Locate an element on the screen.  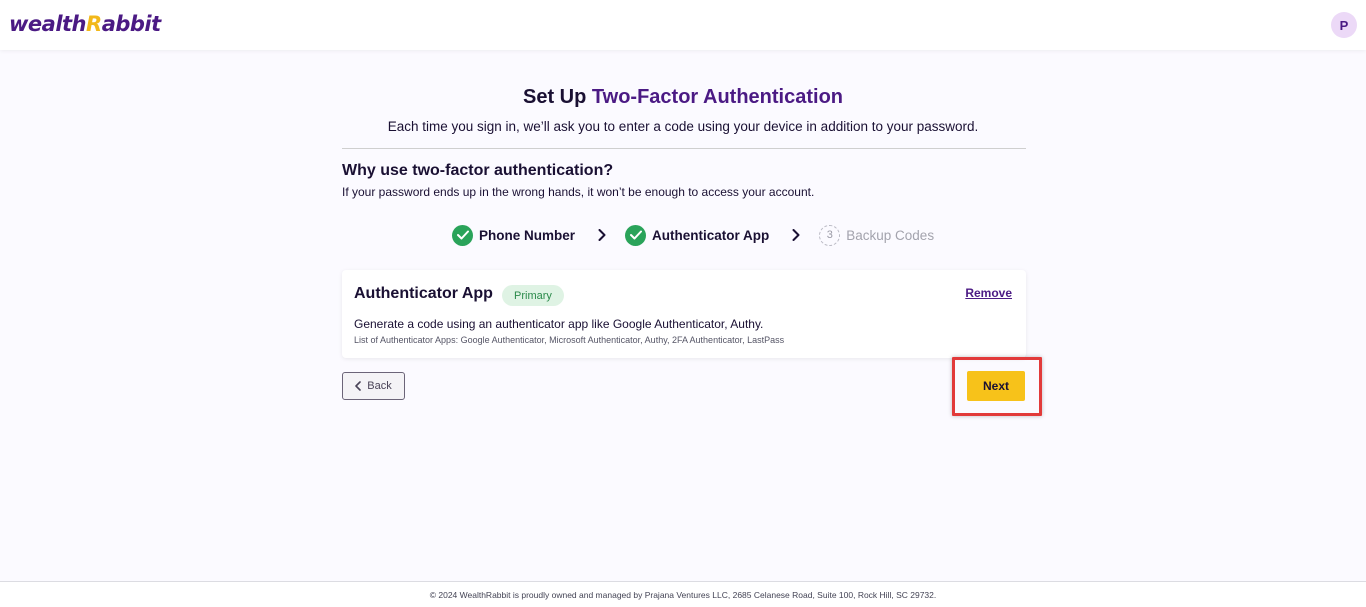
wealthrabbit-logo: wealthRabbit is located at coordinates (85, 24).